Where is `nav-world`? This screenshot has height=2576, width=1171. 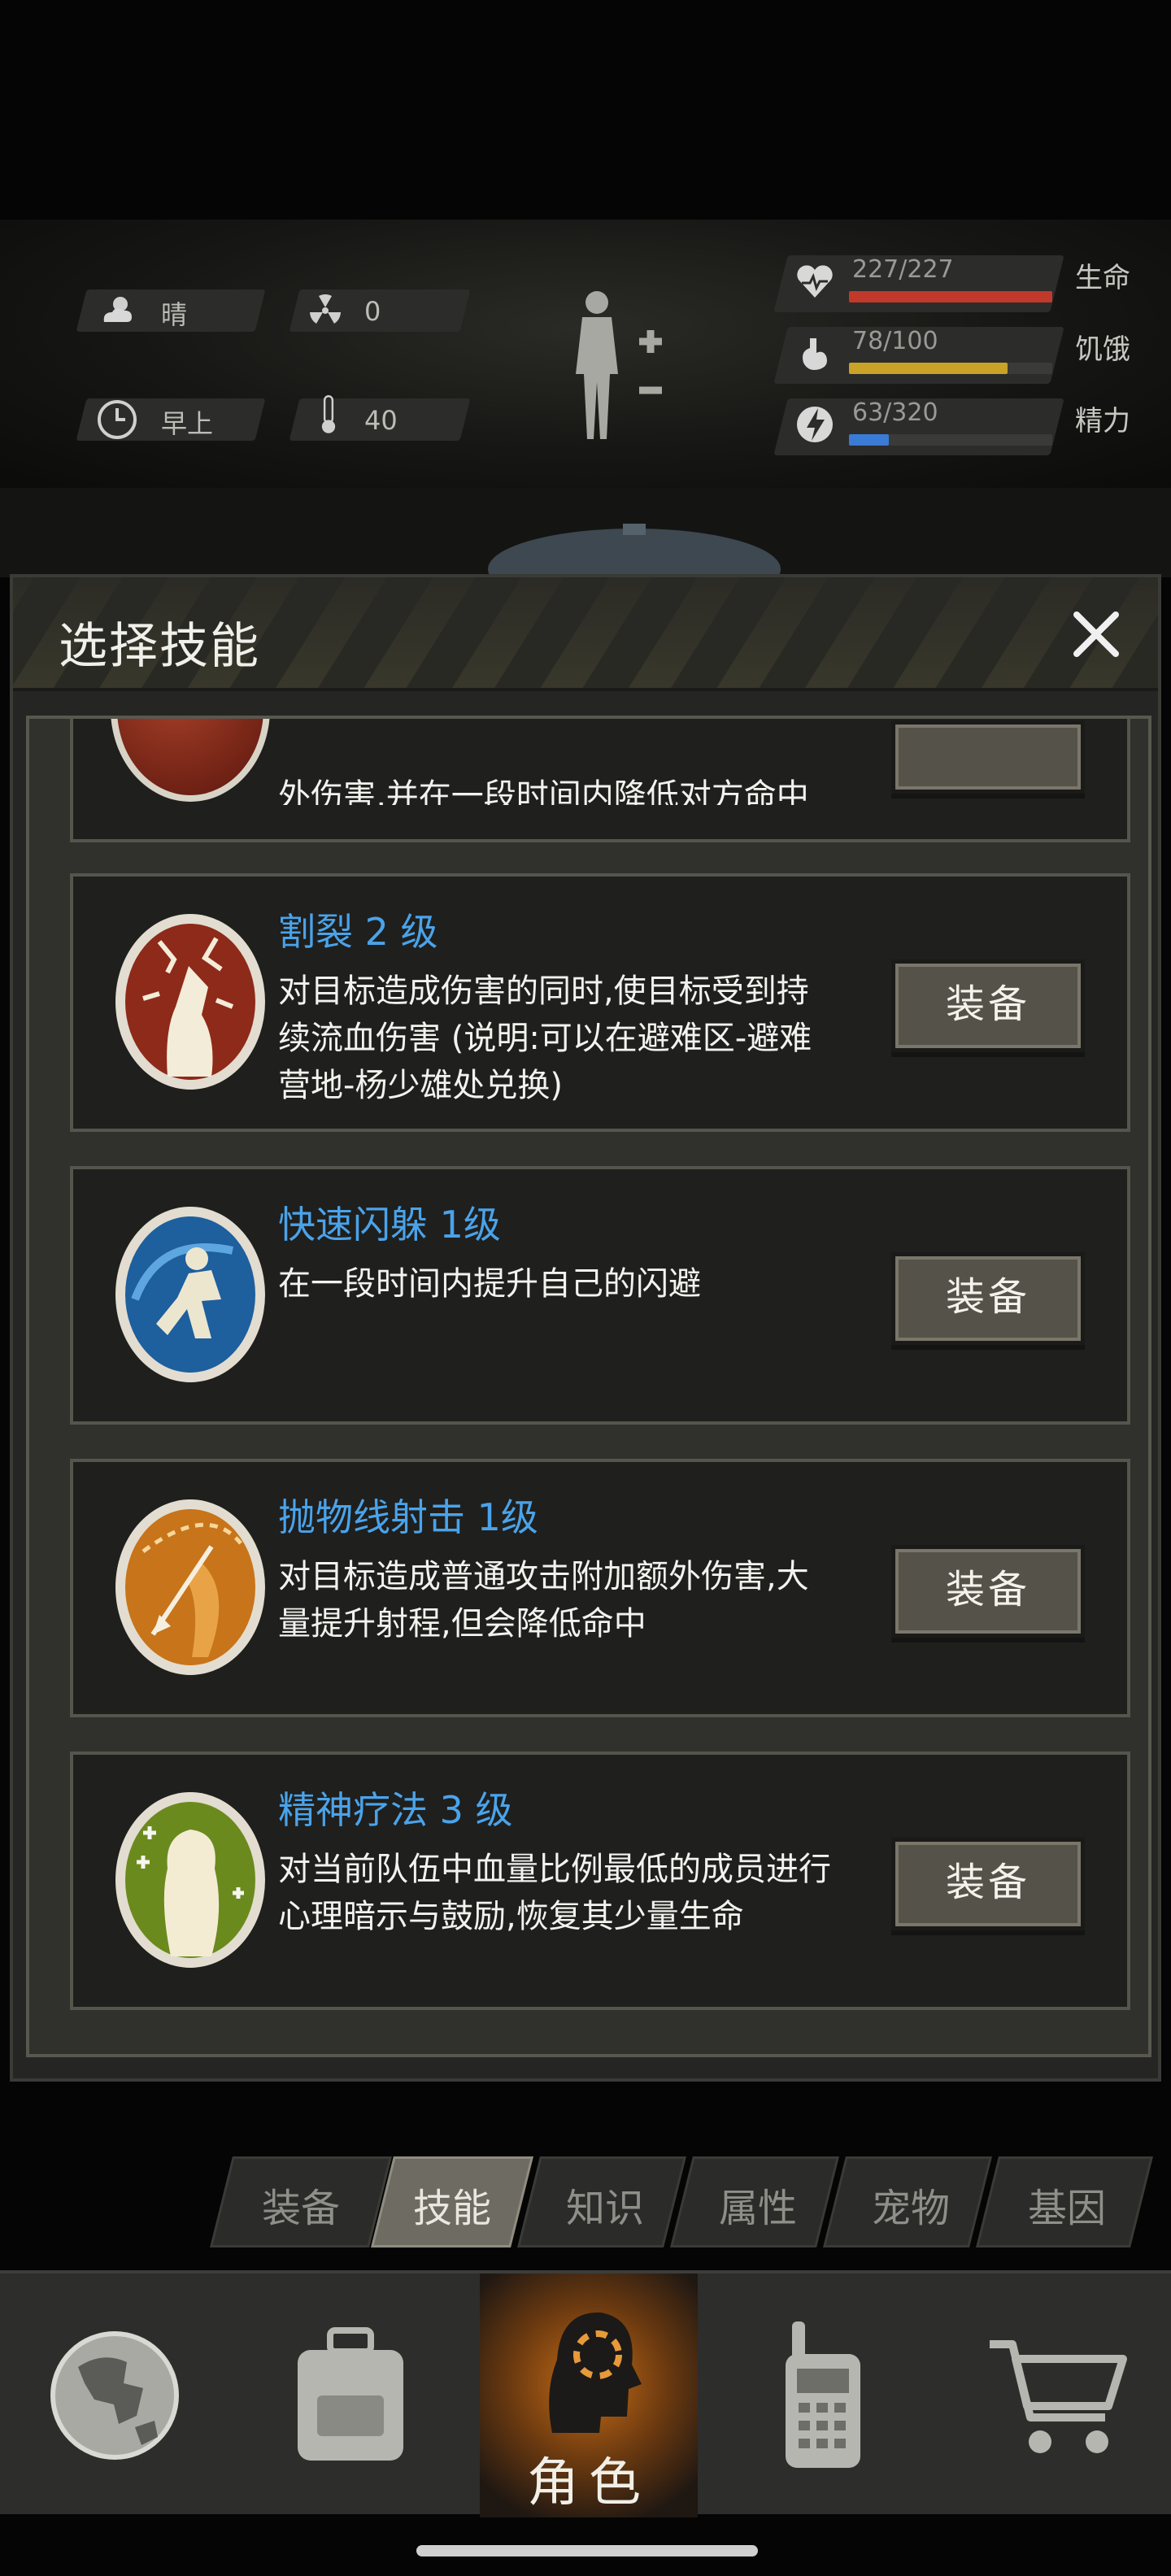
nav-world is located at coordinates (115, 2395).